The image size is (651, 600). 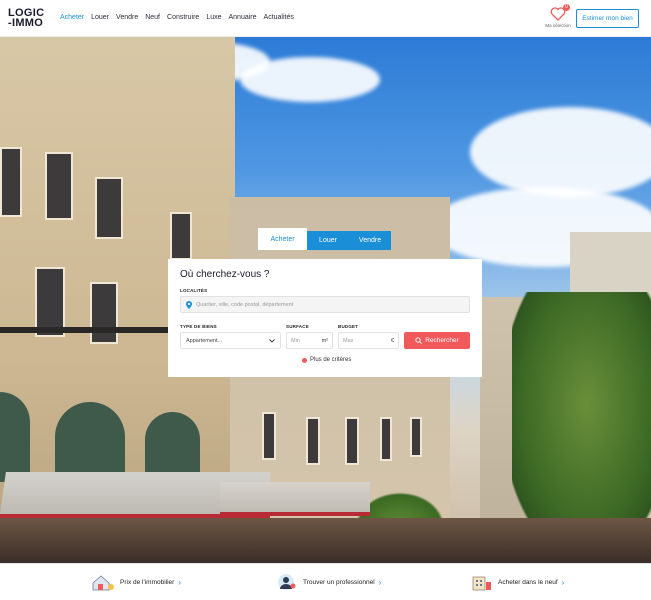 What do you see at coordinates (295, 340) in the screenshot?
I see `surface-placeholder: Min` at bounding box center [295, 340].